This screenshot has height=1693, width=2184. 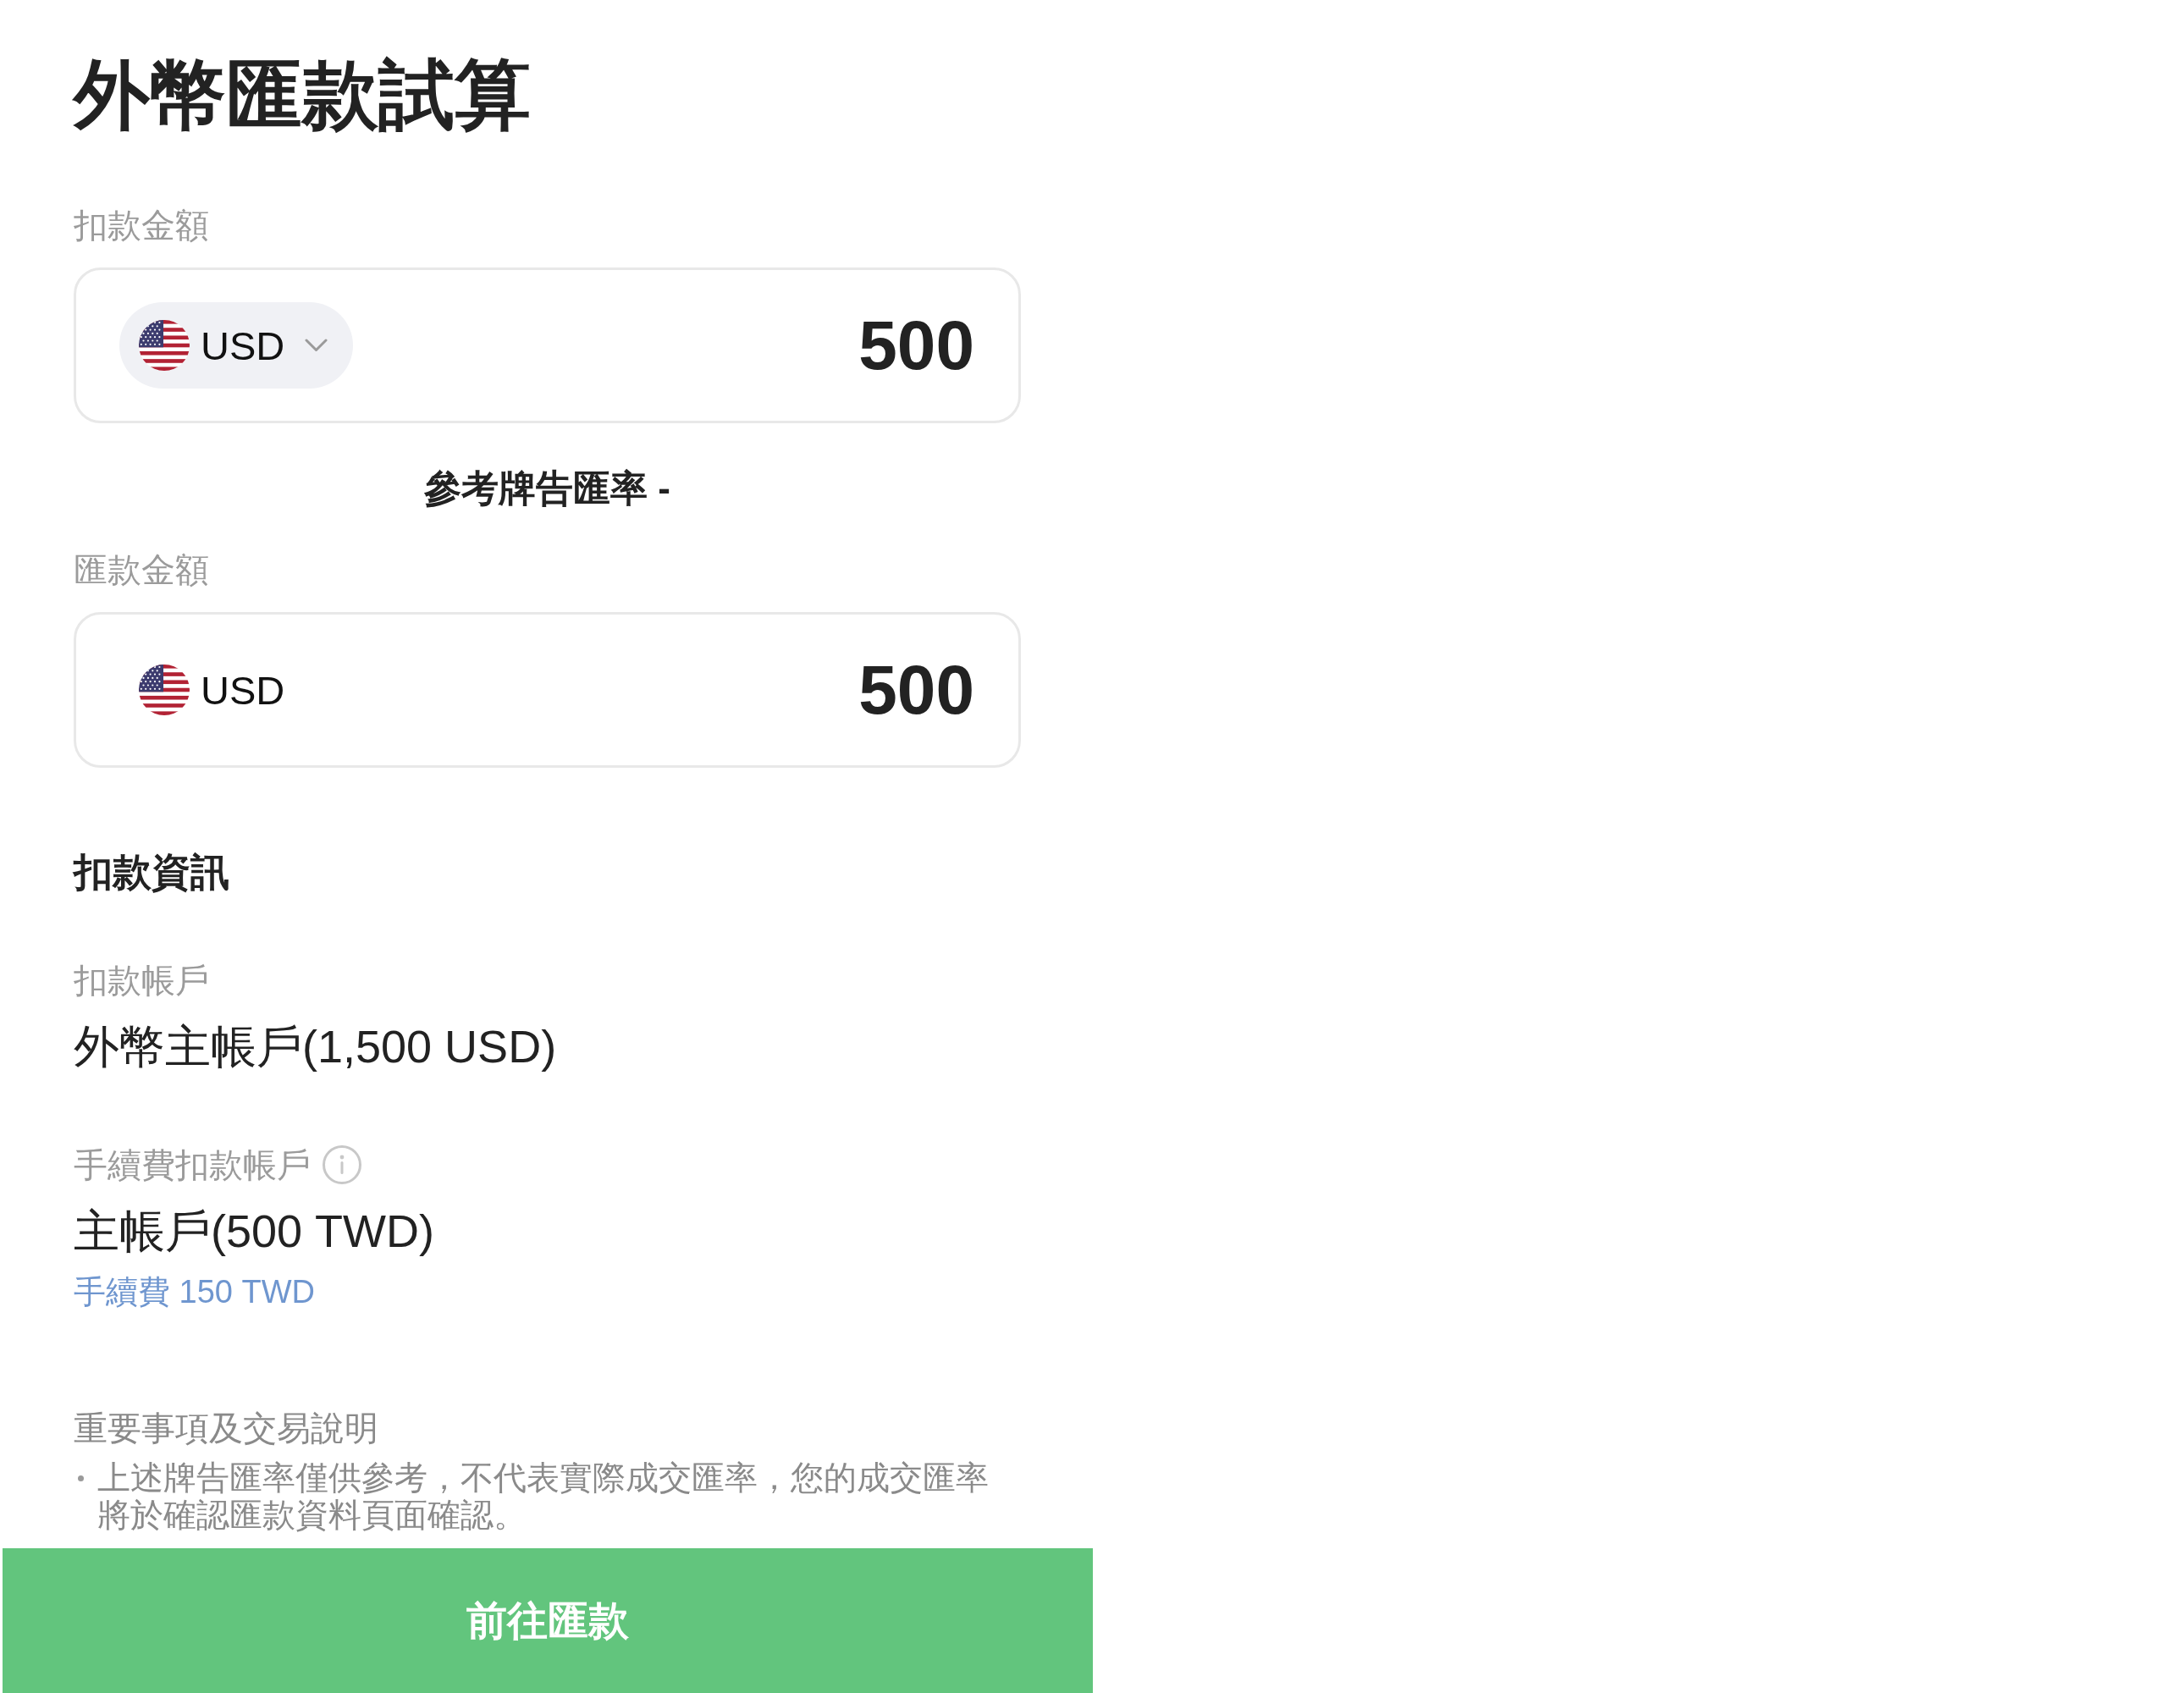 I want to click on chevron-down-icon, so click(x=316, y=345).